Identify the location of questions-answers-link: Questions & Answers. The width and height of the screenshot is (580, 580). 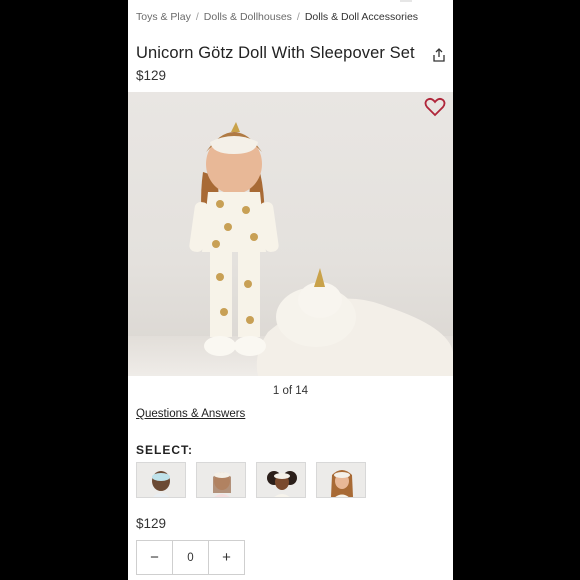
(190, 414).